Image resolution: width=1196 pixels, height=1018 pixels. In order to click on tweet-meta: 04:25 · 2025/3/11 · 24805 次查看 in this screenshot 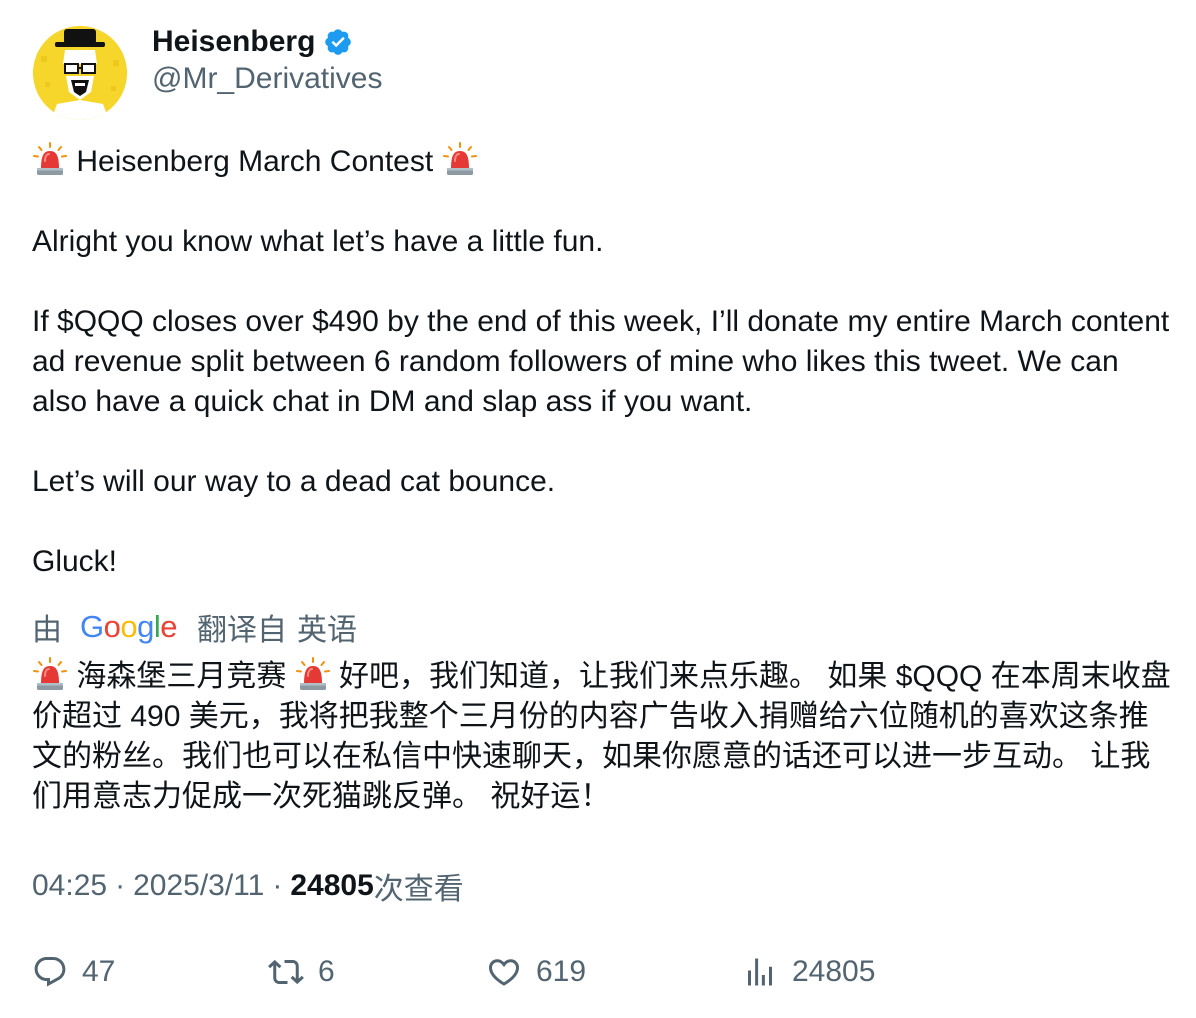, I will do `click(248, 886)`.